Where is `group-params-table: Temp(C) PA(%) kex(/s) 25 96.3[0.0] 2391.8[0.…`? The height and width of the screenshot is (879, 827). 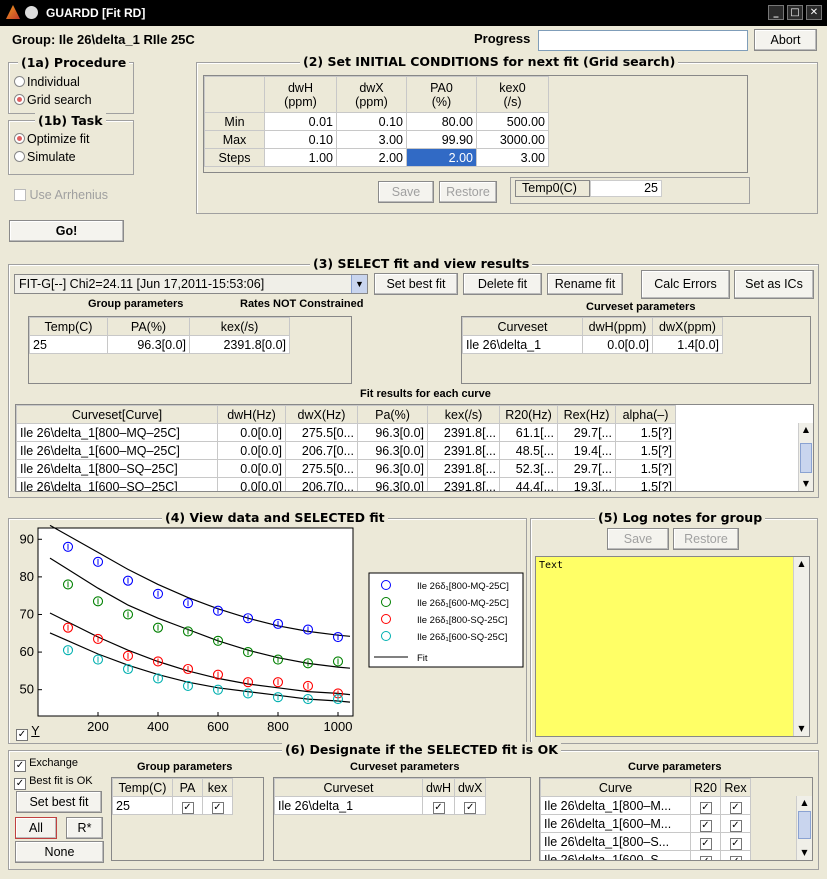
group-params-table: Temp(C) PA(%) kex(/s) 25 96.3[0.0] 2391.8[0.… is located at coordinates (190, 350).